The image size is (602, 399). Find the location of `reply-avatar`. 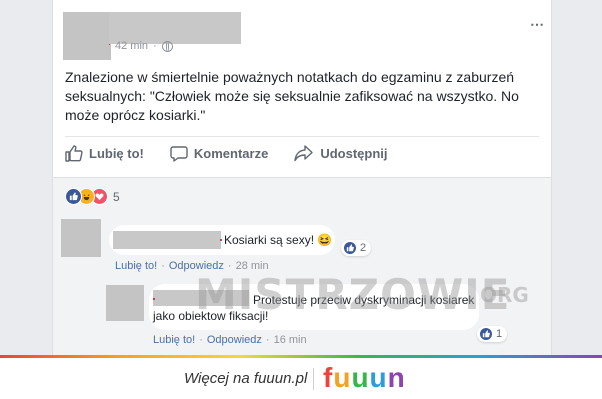

reply-avatar is located at coordinates (125, 303).